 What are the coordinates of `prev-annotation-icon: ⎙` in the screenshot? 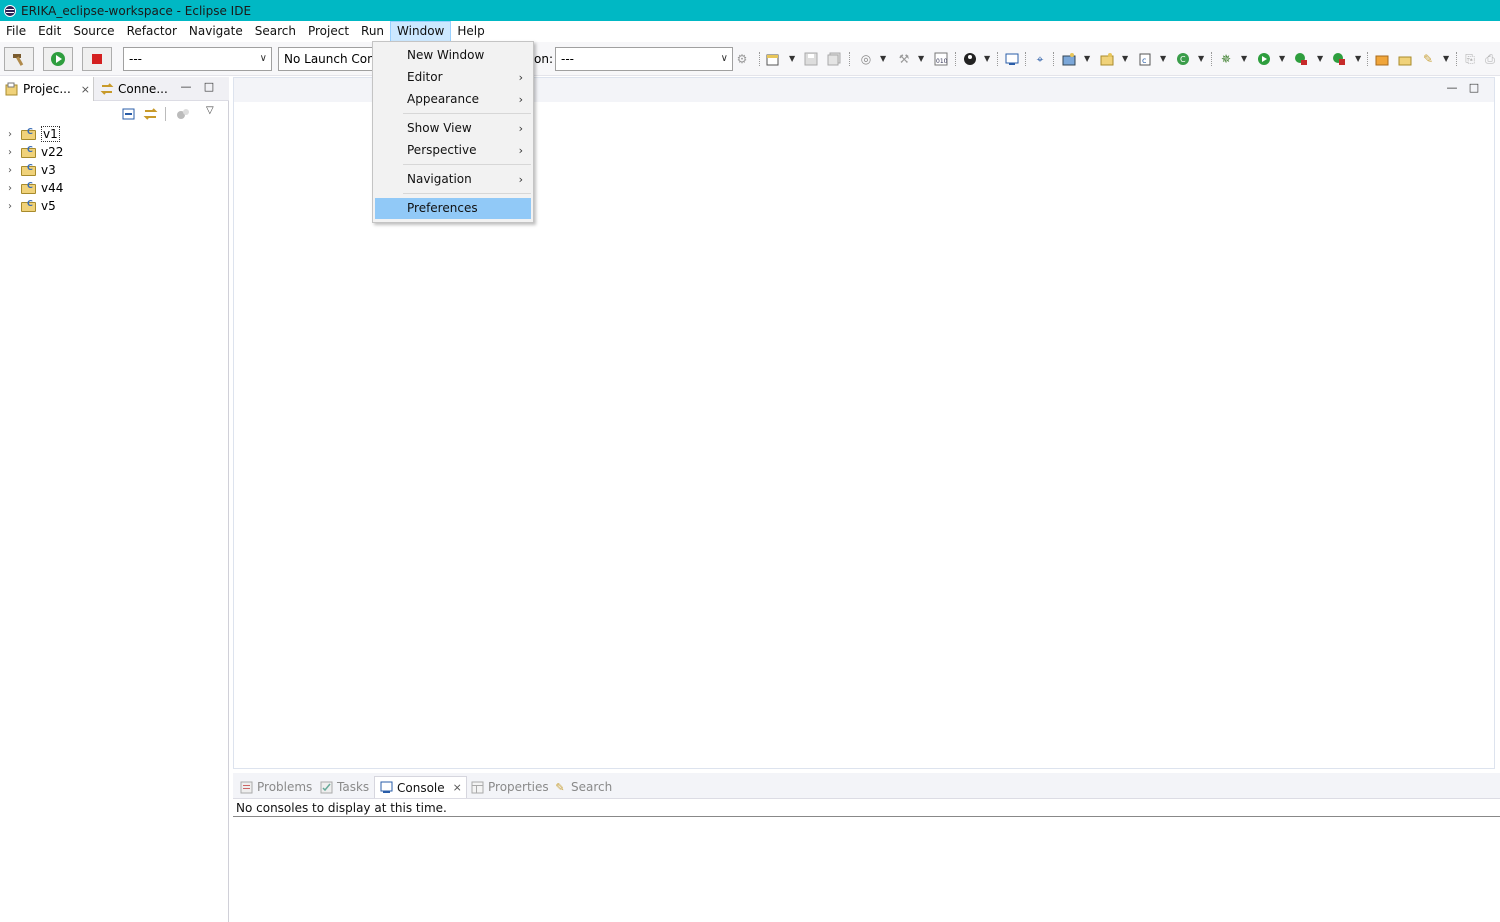 It's located at (1490, 59).